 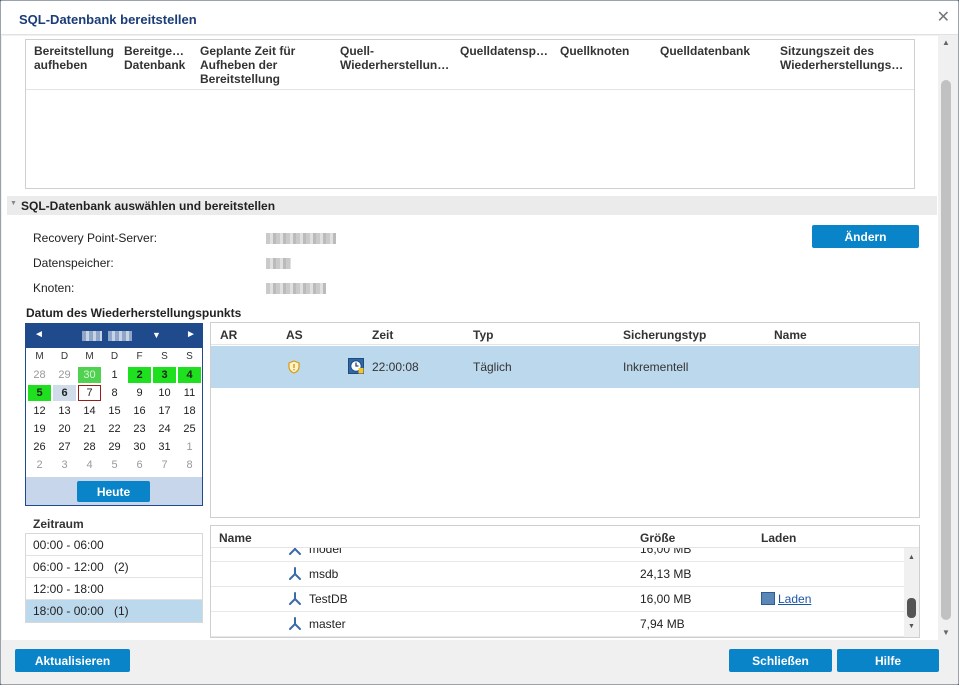 I want to click on time-range-item: 06:00 - 12:00 (2), so click(x=114, y=567).